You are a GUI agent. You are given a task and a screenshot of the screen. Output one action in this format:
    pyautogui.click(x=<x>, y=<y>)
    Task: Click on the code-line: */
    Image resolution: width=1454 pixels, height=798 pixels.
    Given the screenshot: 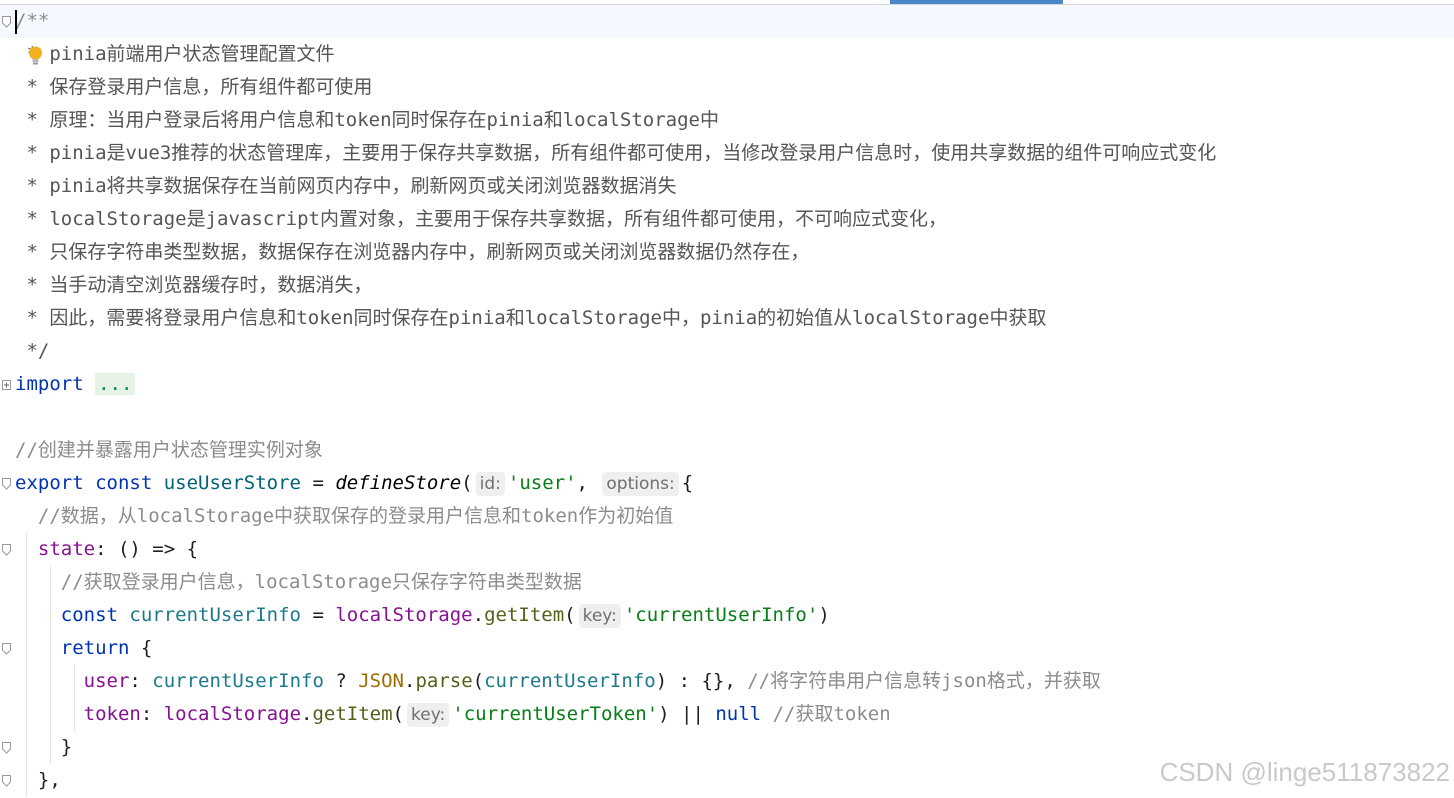 What is the action you would take?
    pyautogui.click(x=727, y=351)
    